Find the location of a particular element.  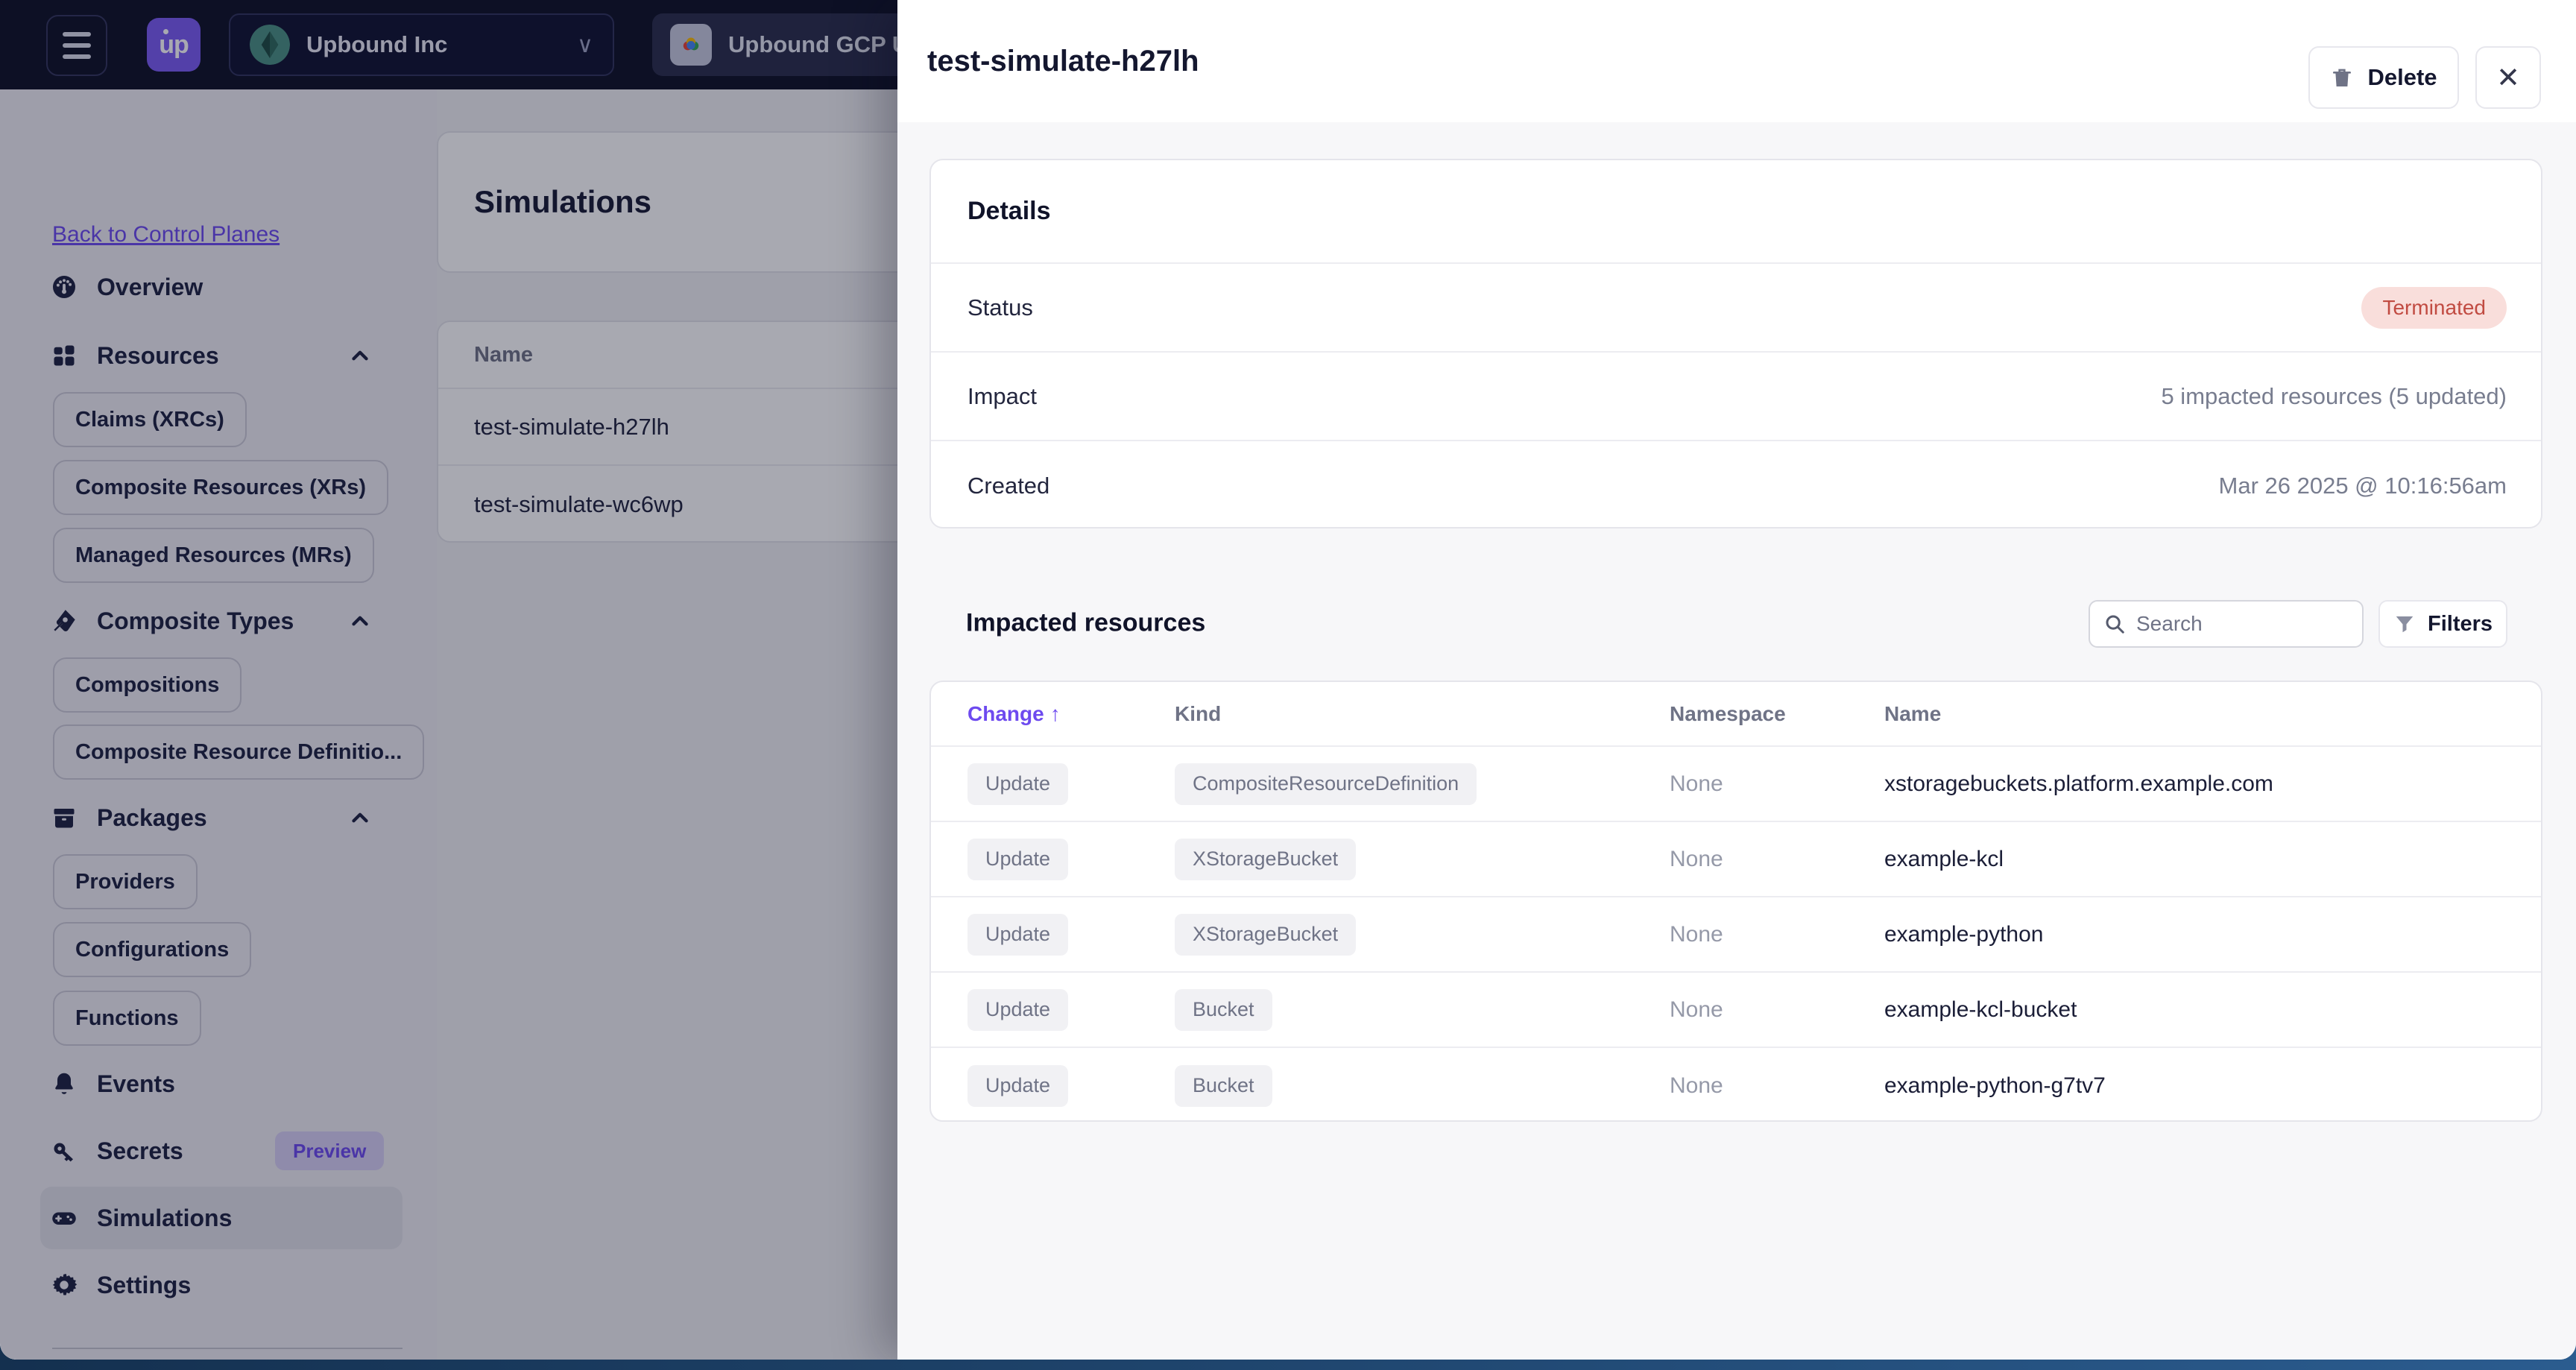

close-button: ✕ is located at coordinates (2508, 77).